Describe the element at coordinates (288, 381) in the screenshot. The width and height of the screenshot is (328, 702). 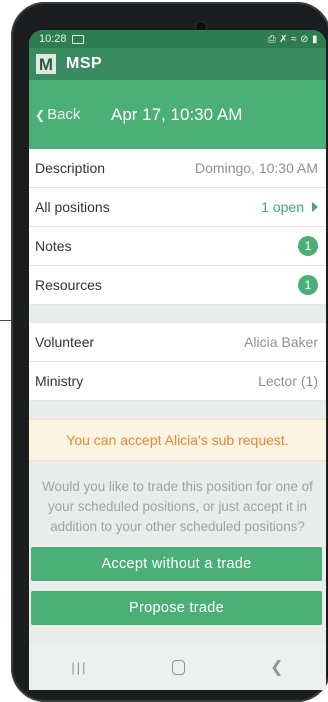
I see `row-value: Lector (1)` at that location.